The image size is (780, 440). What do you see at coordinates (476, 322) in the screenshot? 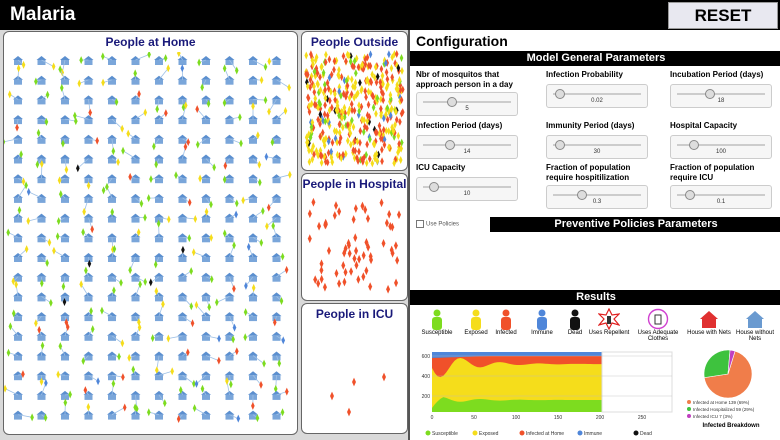
I see `legend-1: Exposed` at bounding box center [476, 322].